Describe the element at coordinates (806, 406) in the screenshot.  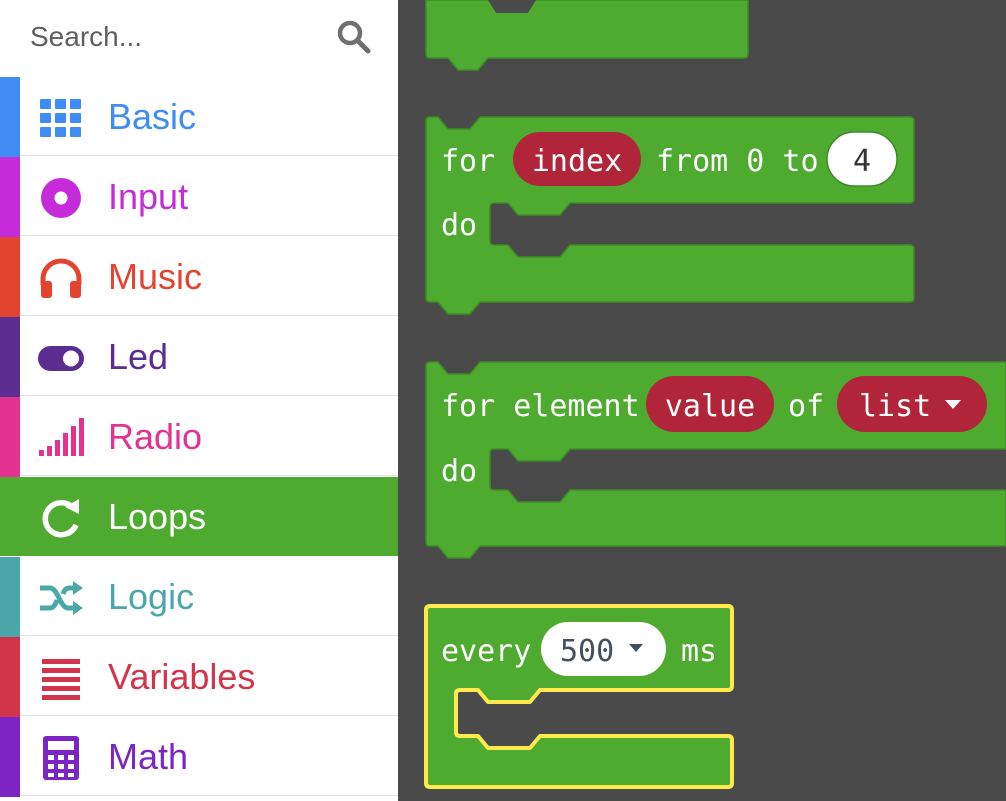
I see `keyword-of: of` at that location.